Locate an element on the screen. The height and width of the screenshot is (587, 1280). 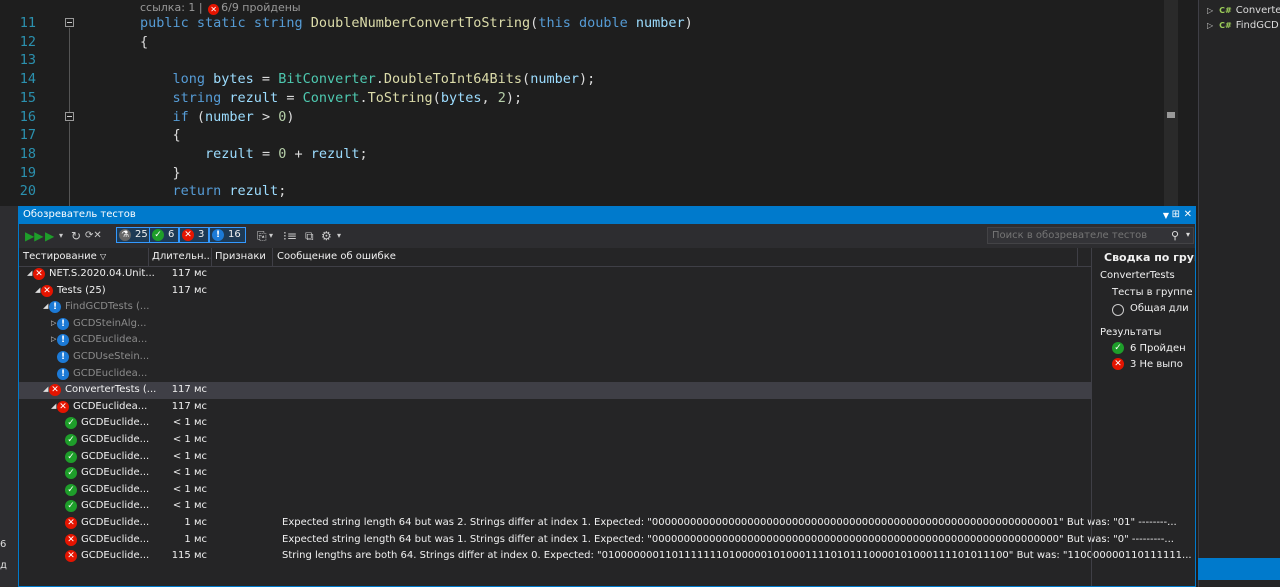
column-header-traits: Признаки is located at coordinates (240, 256).